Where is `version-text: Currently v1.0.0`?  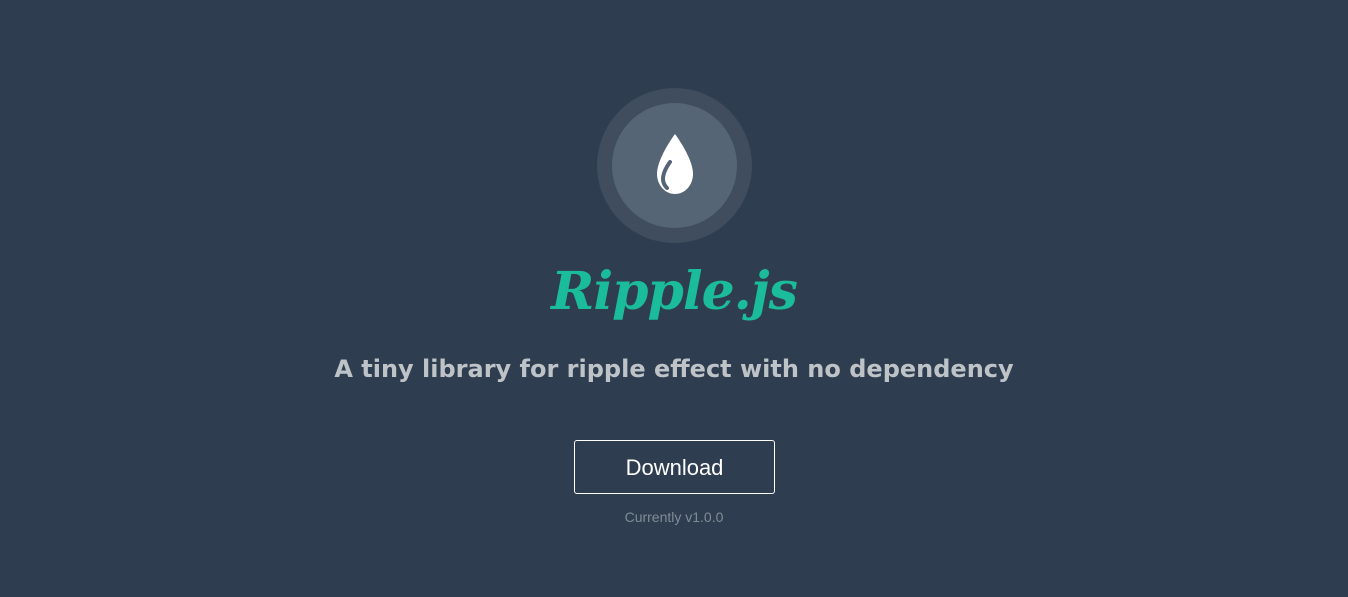
version-text: Currently v1.0.0 is located at coordinates (674, 517).